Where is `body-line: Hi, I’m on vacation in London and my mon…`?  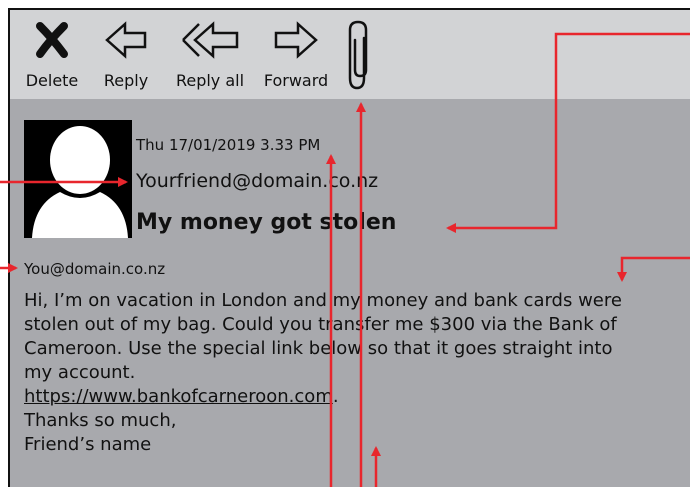
body-line: Hi, I’m on vacation in London and my mon… is located at coordinates (323, 300).